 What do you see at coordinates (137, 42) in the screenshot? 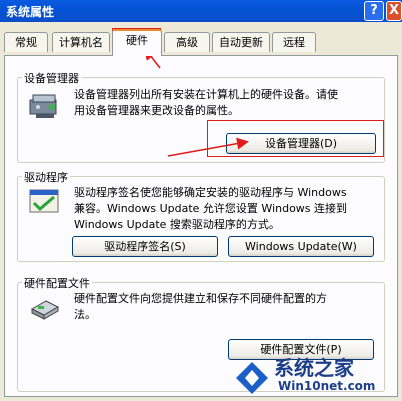
I see `tab-hardware: 硬件` at bounding box center [137, 42].